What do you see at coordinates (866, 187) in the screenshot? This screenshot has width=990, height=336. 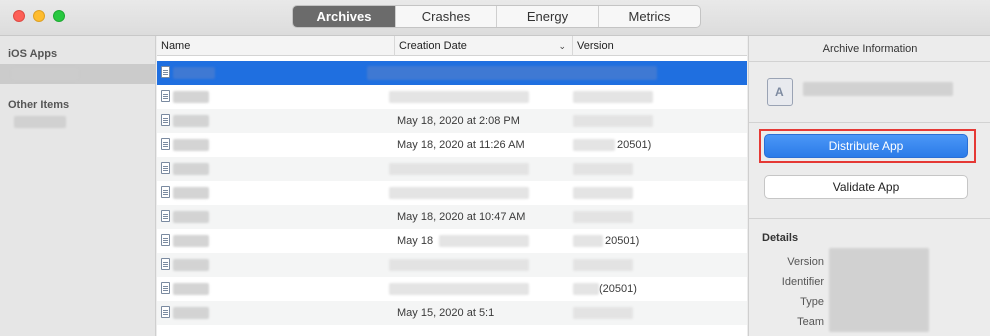 I see `validate-app-button: Validate App` at bounding box center [866, 187].